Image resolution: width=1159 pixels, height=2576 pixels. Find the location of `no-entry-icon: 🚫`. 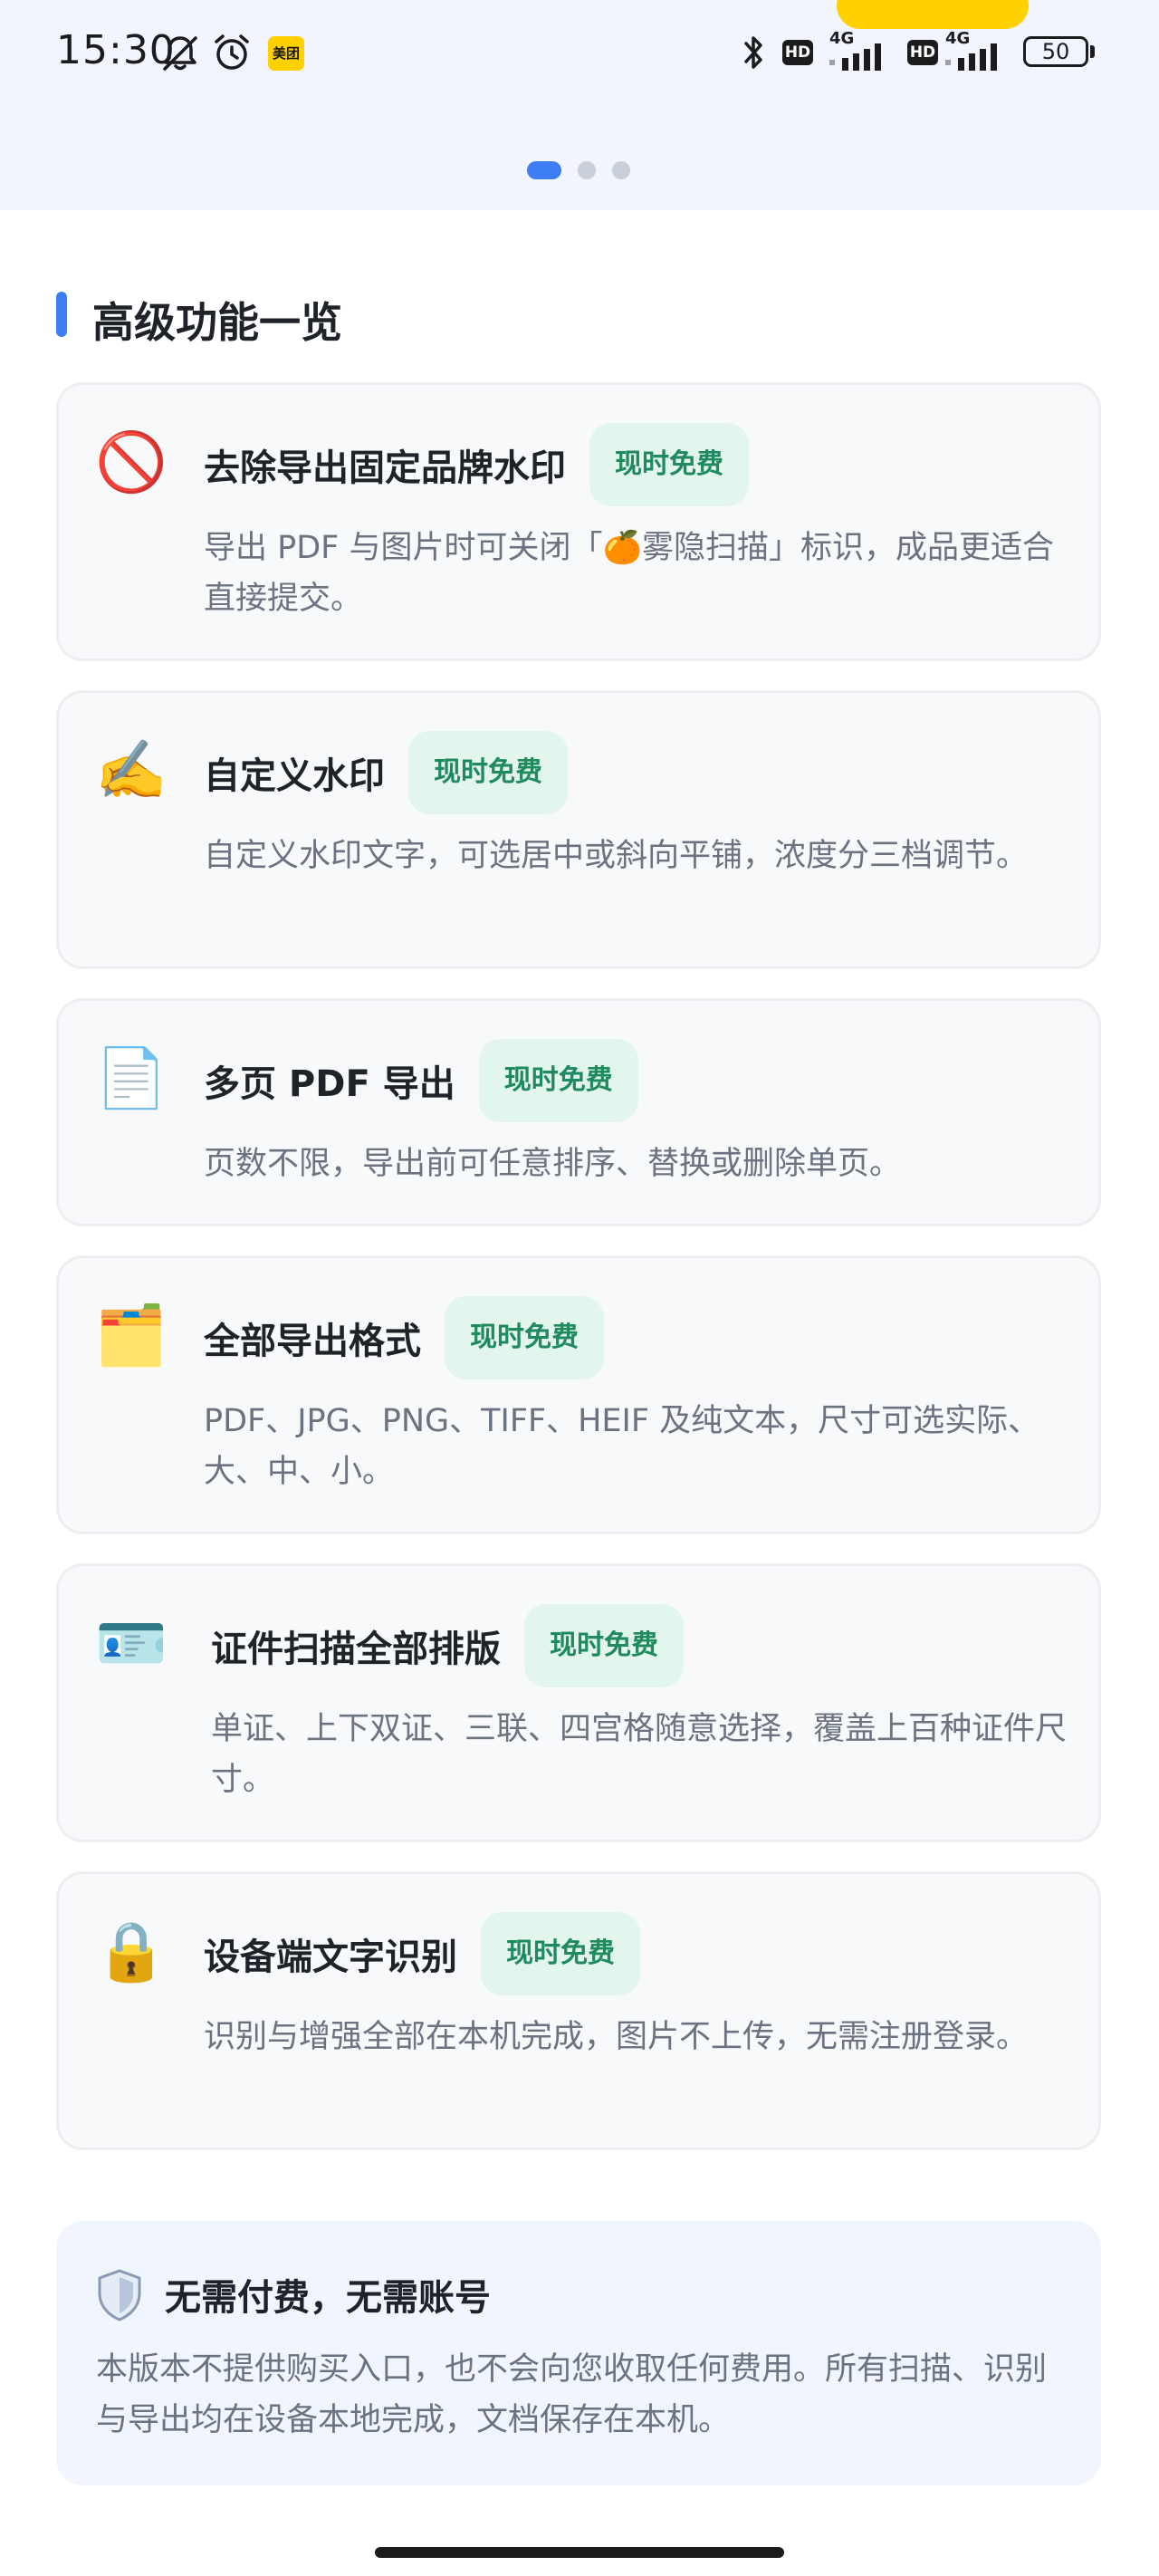

no-entry-icon: 🚫 is located at coordinates (131, 462).